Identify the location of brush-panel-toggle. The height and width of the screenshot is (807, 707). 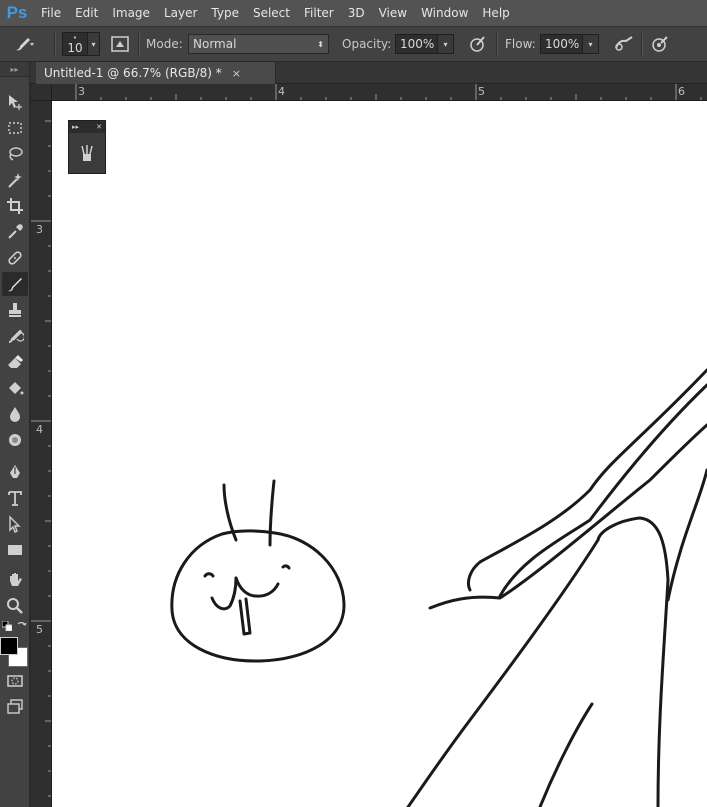
(120, 44).